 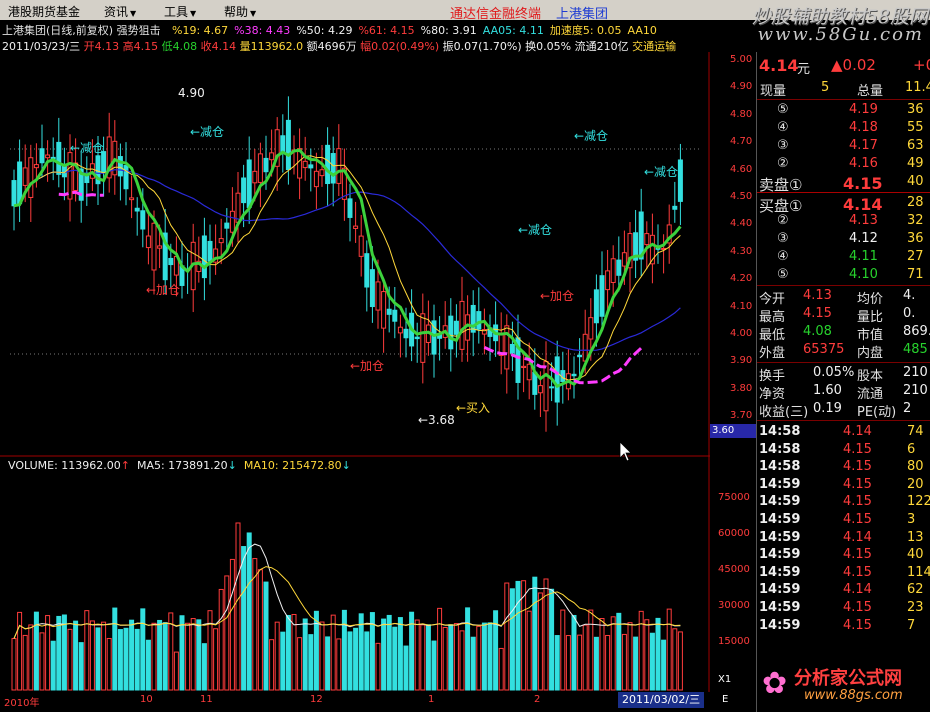 I want to click on sell-price: 4.16, so click(x=863, y=163).